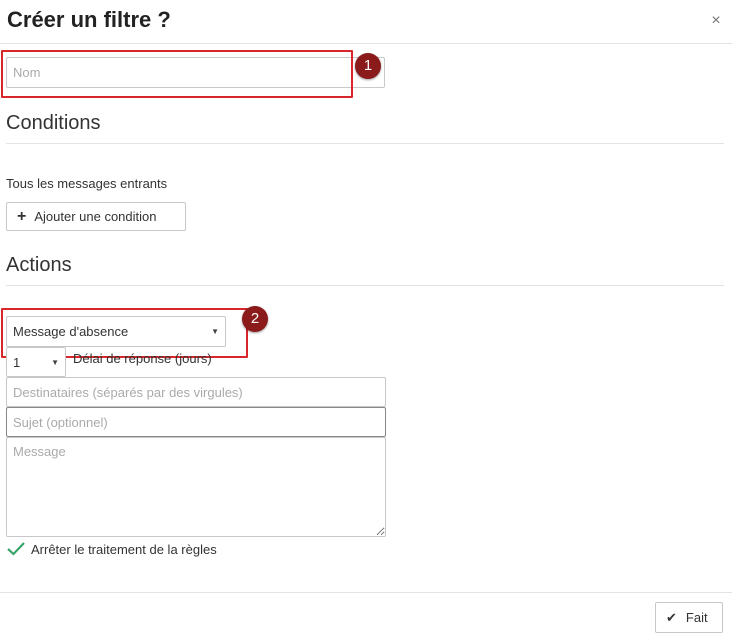 This screenshot has width=732, height=639. Describe the element at coordinates (716, 21) in the screenshot. I see `close-icon: ×` at that location.